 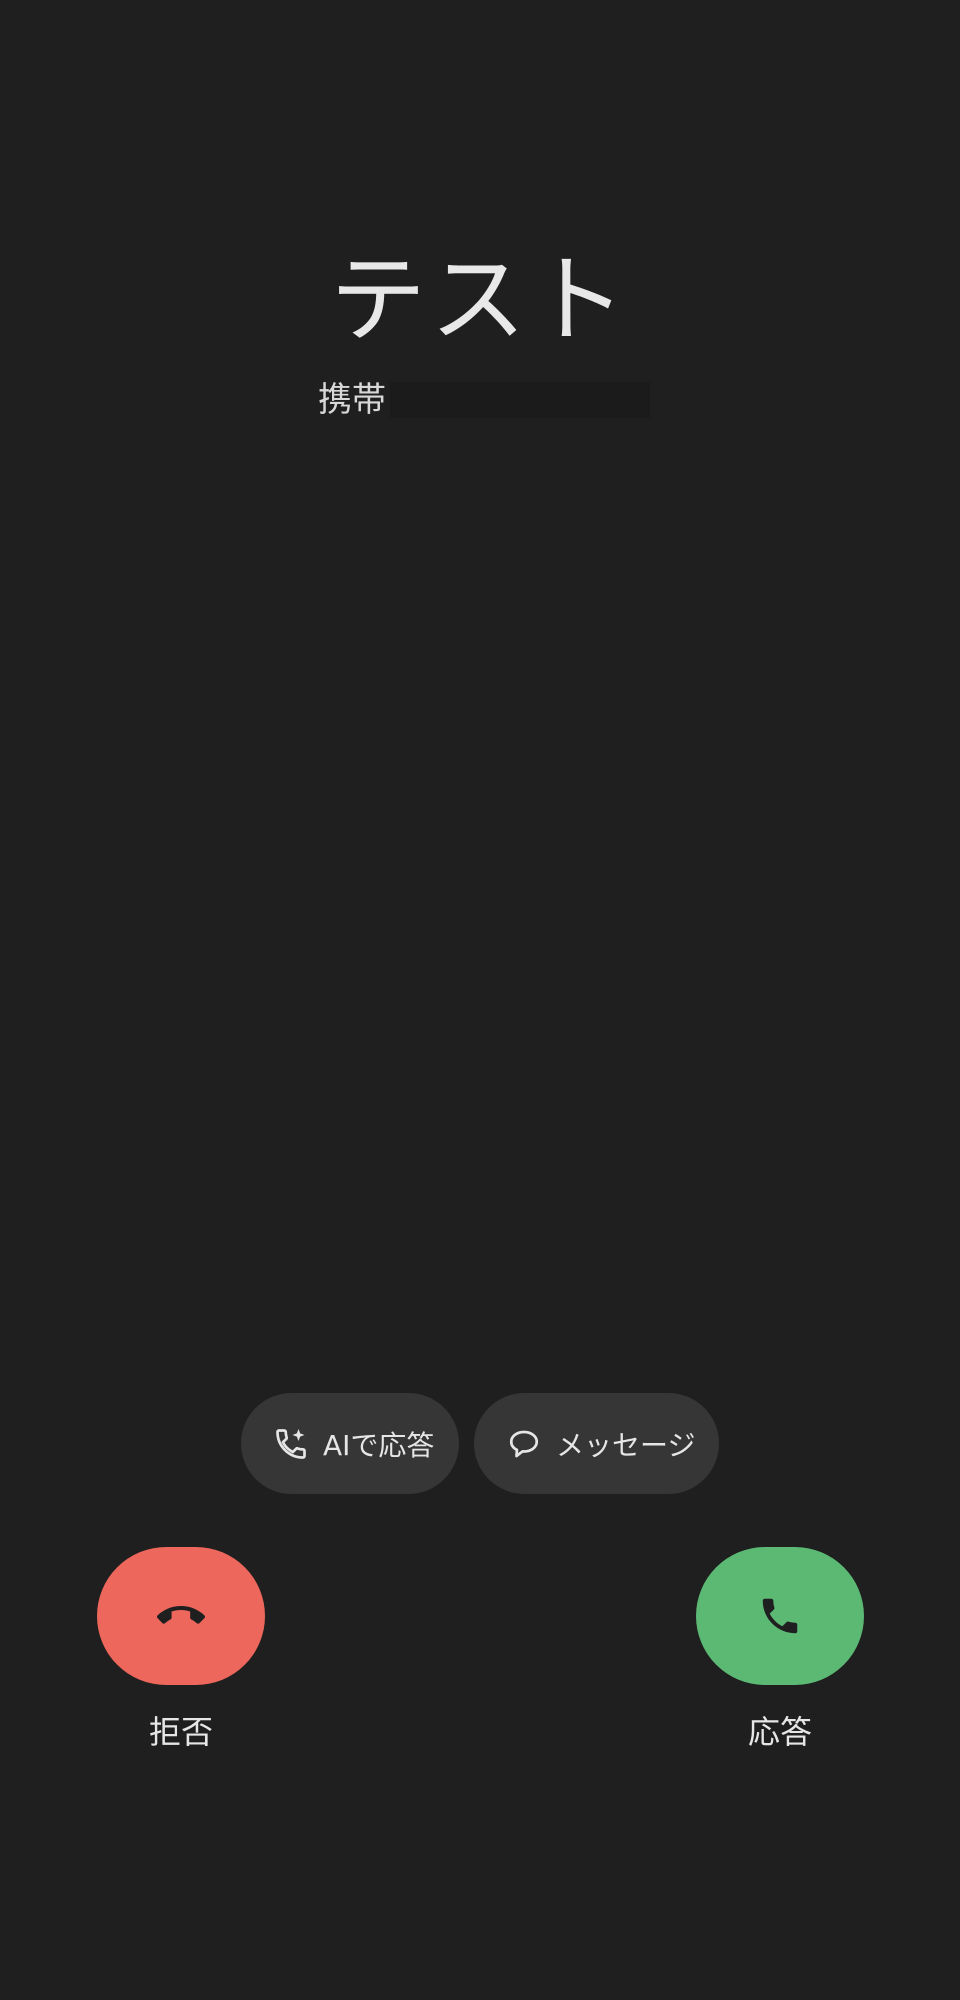 I want to click on speech-bubble-icon, so click(x=524, y=1443).